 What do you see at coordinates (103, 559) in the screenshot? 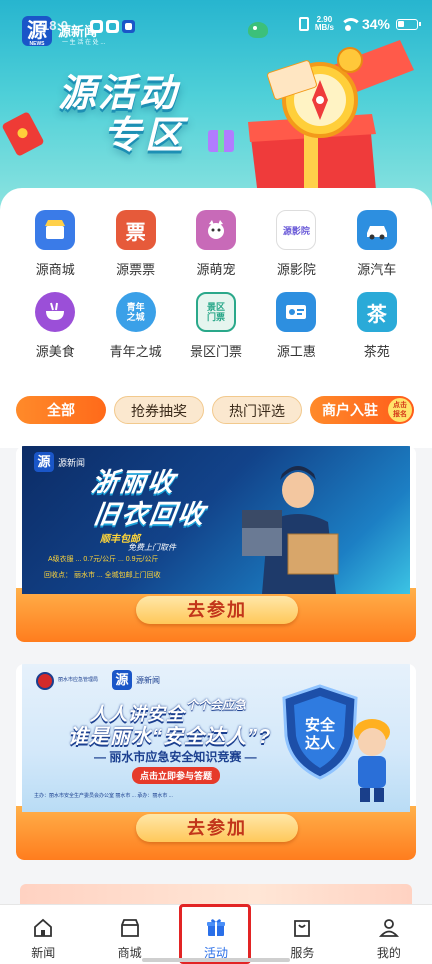
I see `banner-price-info: A级衣服 ... 0.7元/公斤 ... 0.9元/公斤` at bounding box center [103, 559].